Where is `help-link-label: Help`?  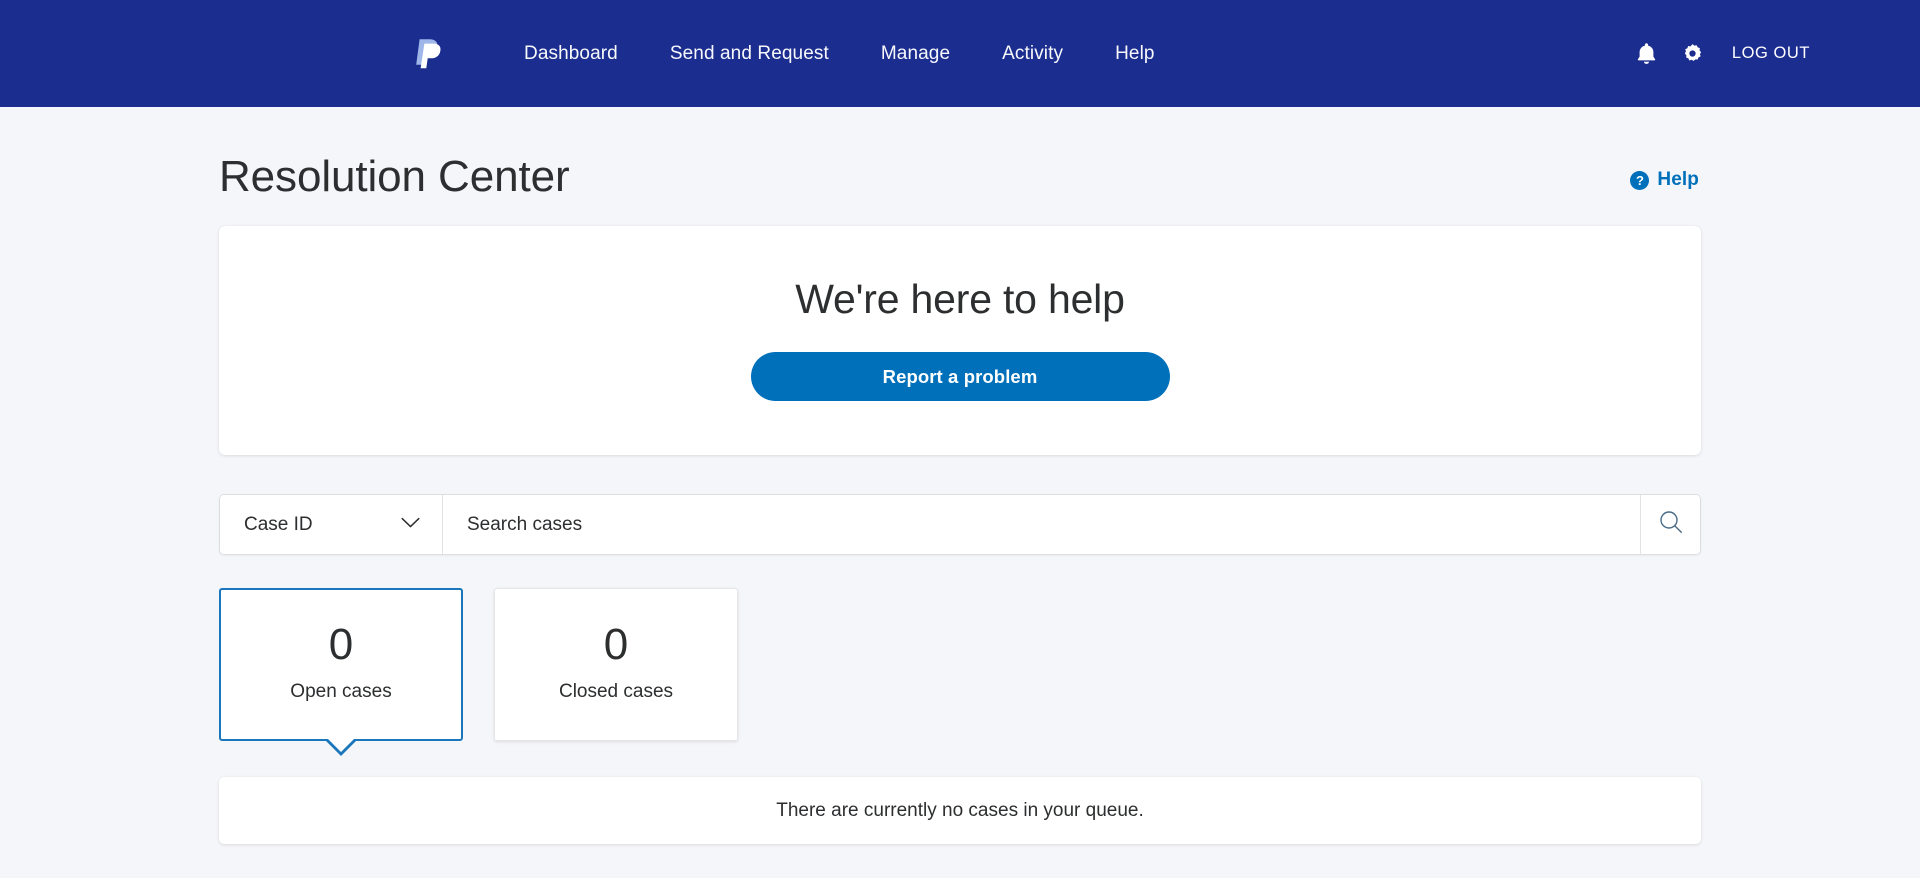
help-link-label: Help is located at coordinates (1678, 180).